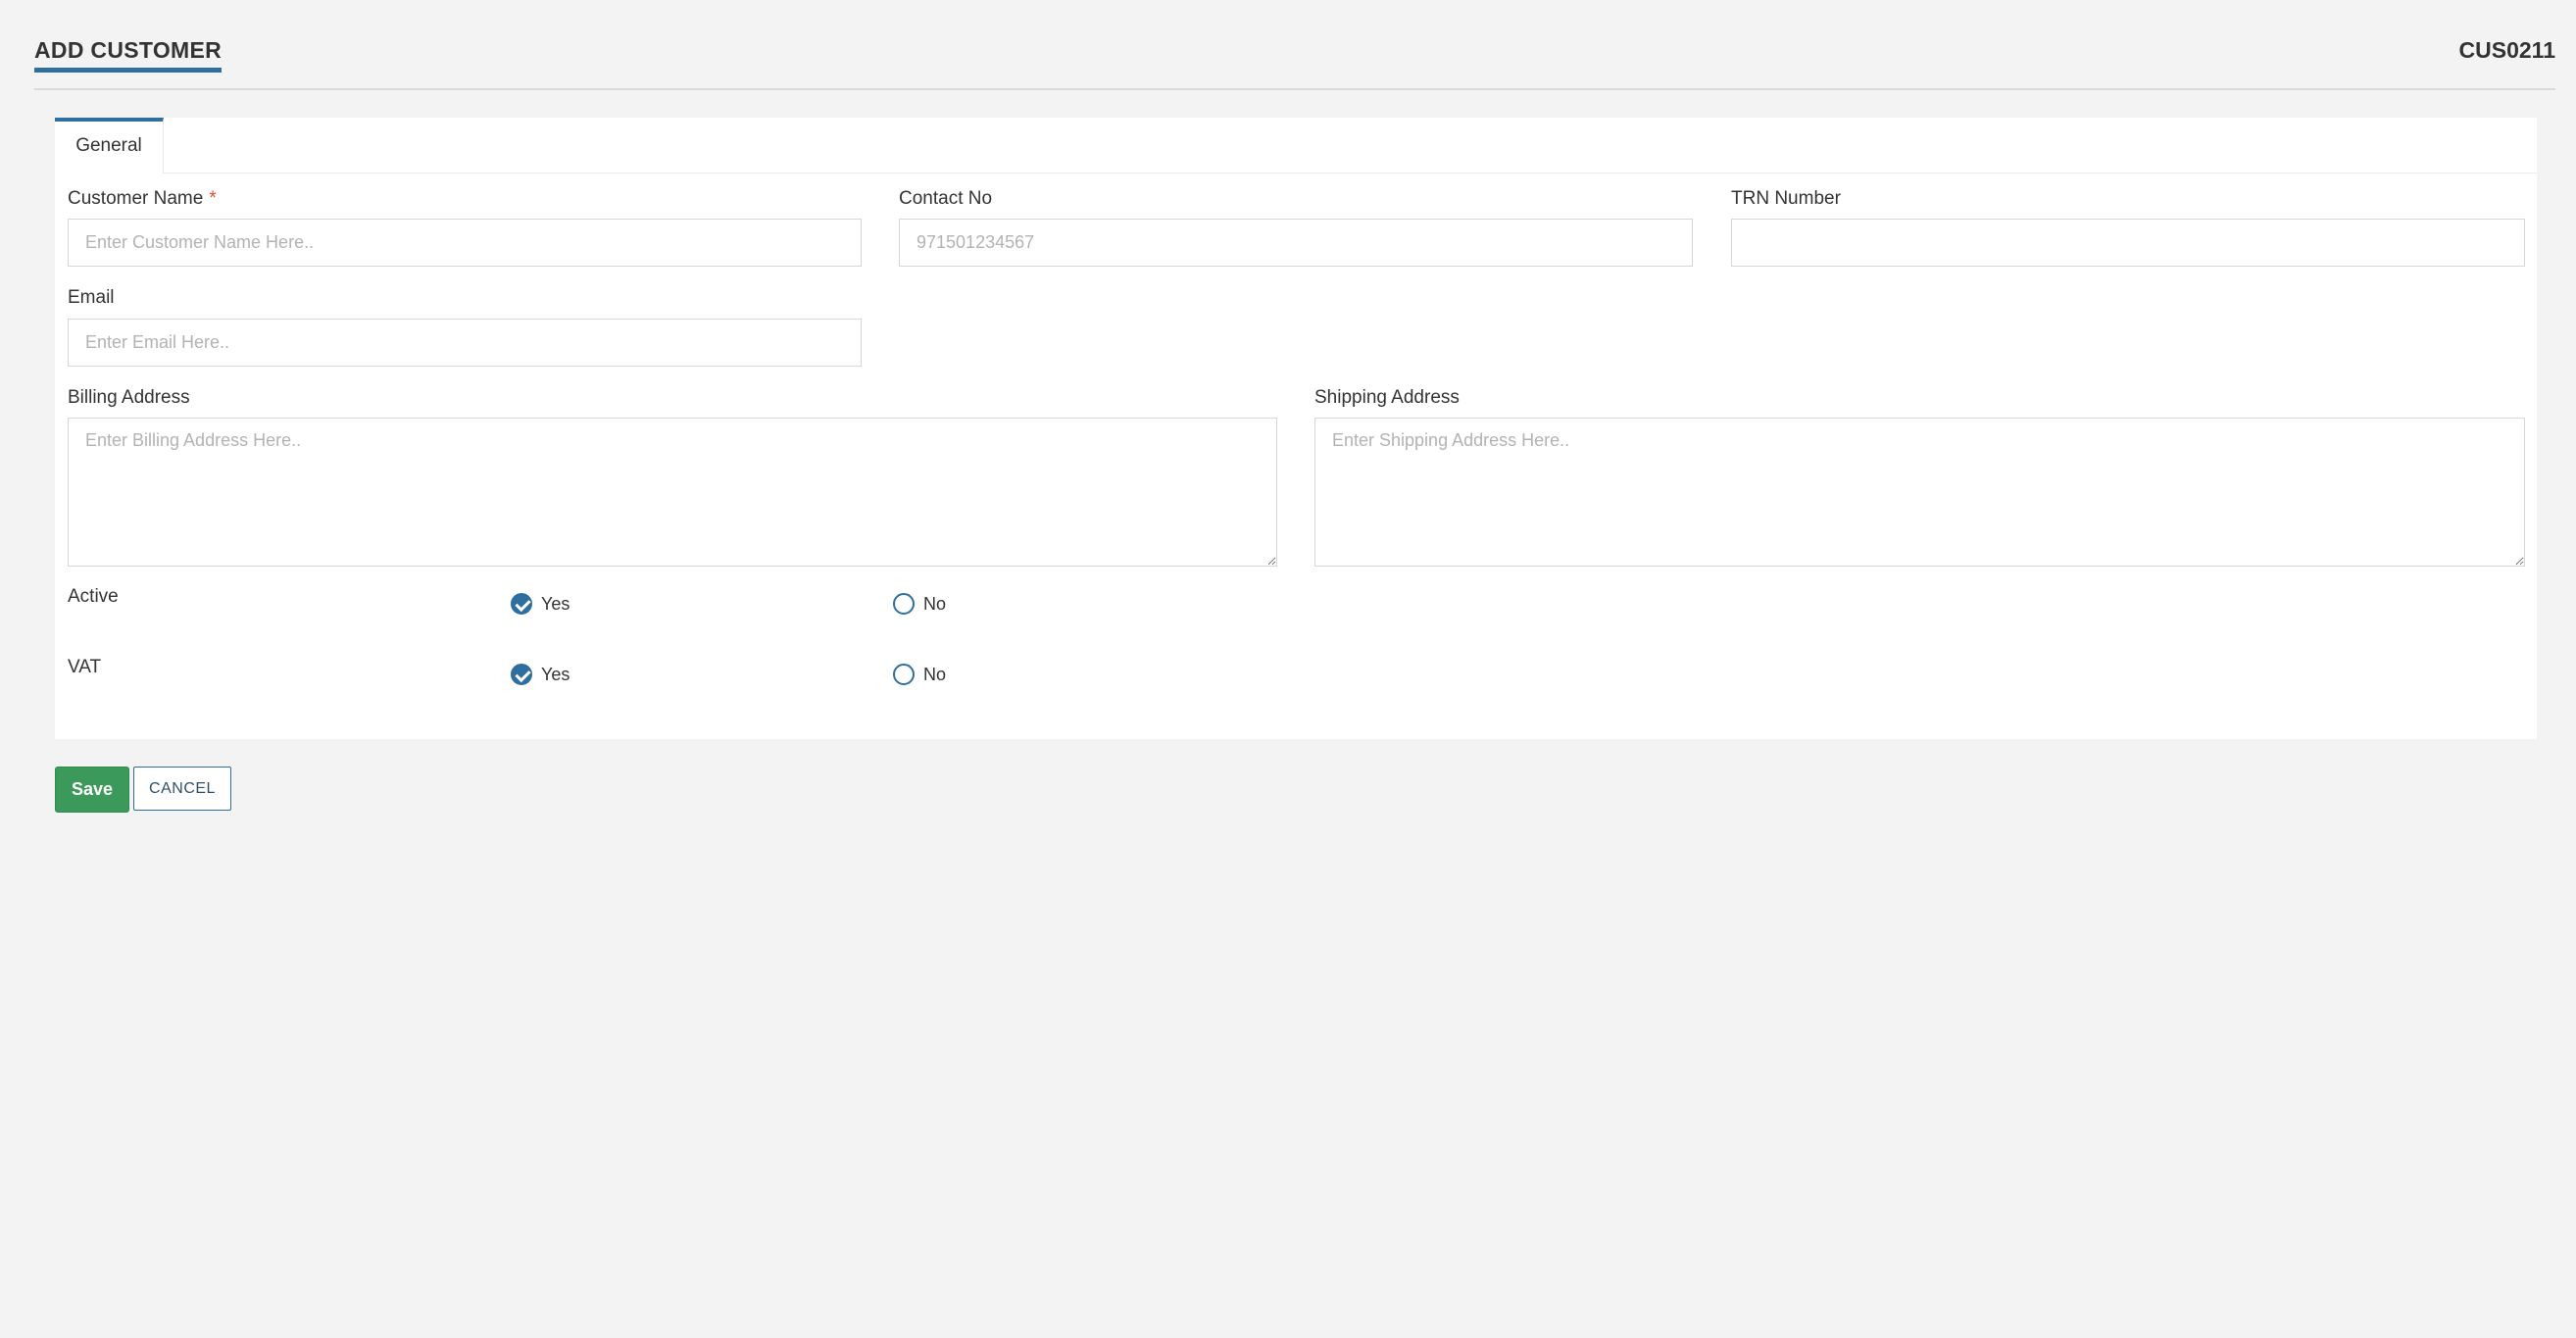  Describe the element at coordinates (1919, 492) in the screenshot. I see `shipping-address-textarea` at that location.